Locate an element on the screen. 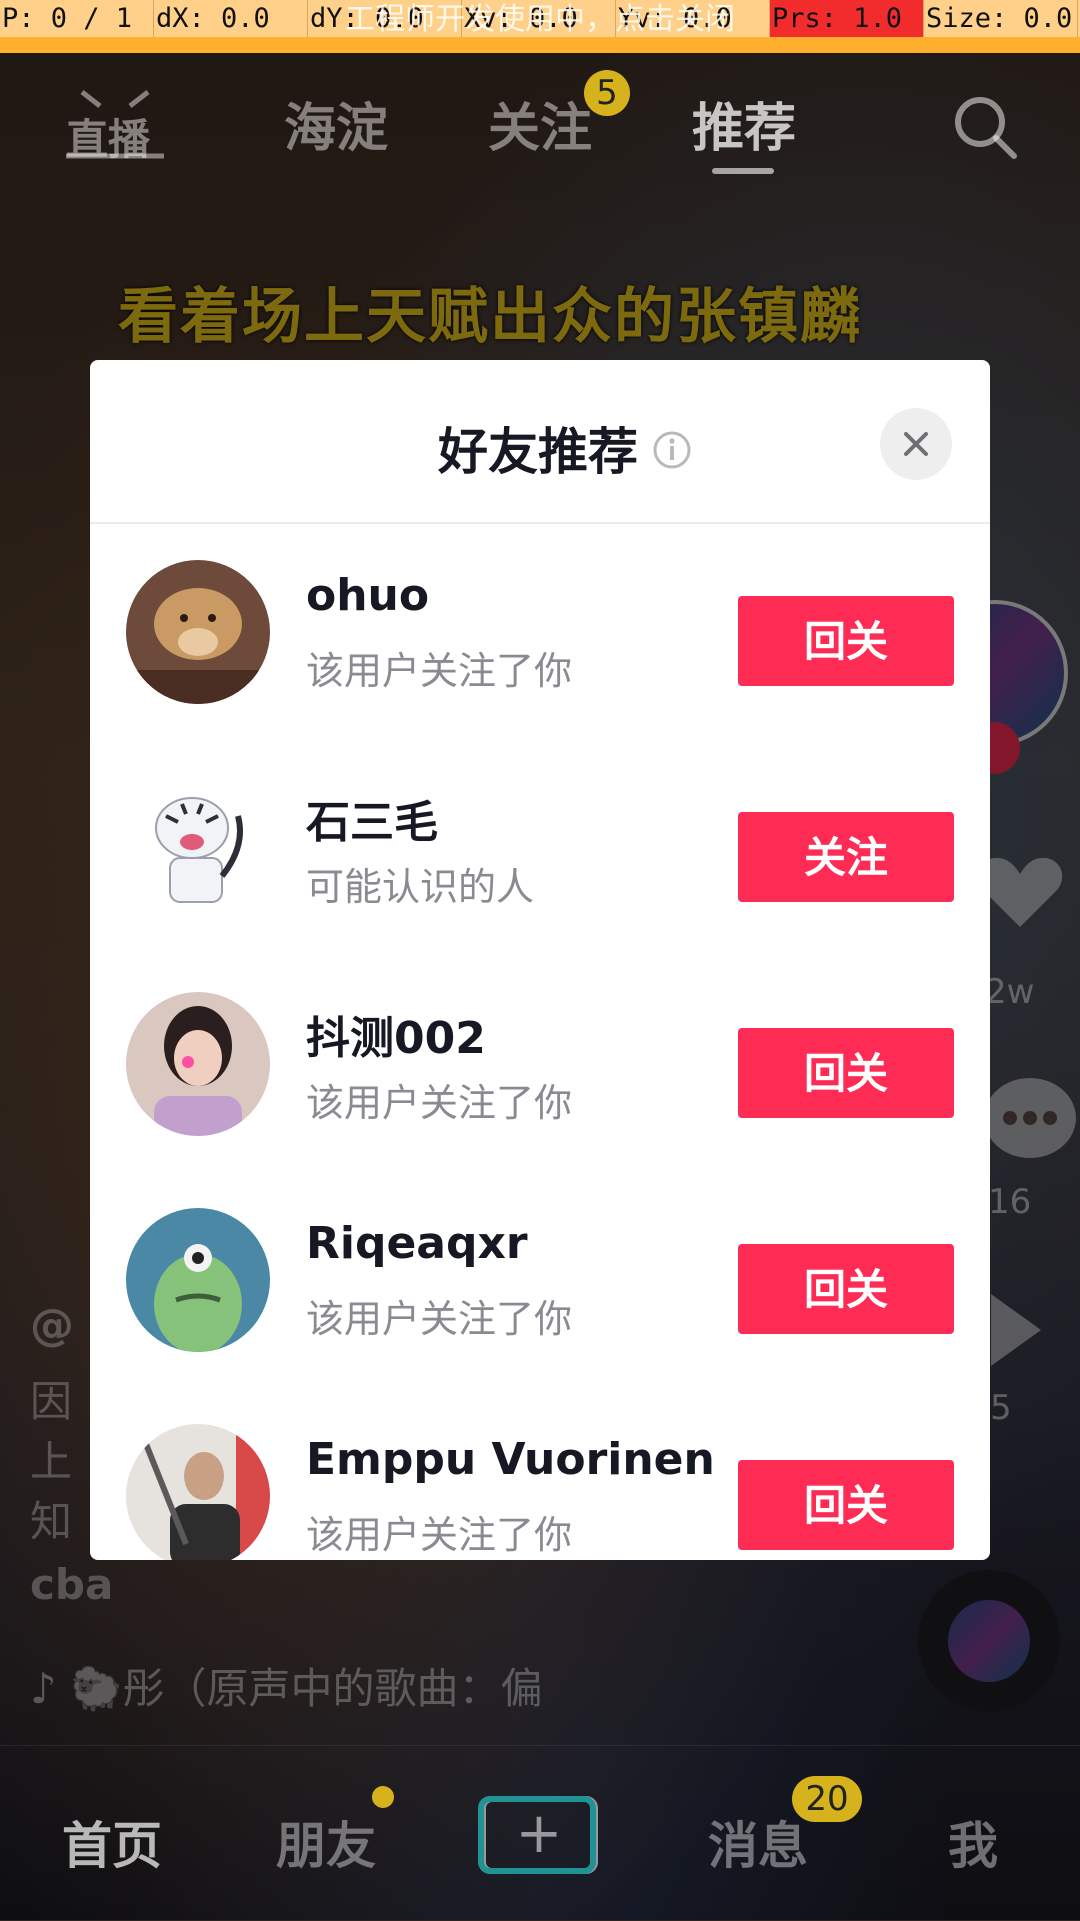 The height and width of the screenshot is (1921, 1080). debug-size: Size: 0.0 is located at coordinates (1001, 18).